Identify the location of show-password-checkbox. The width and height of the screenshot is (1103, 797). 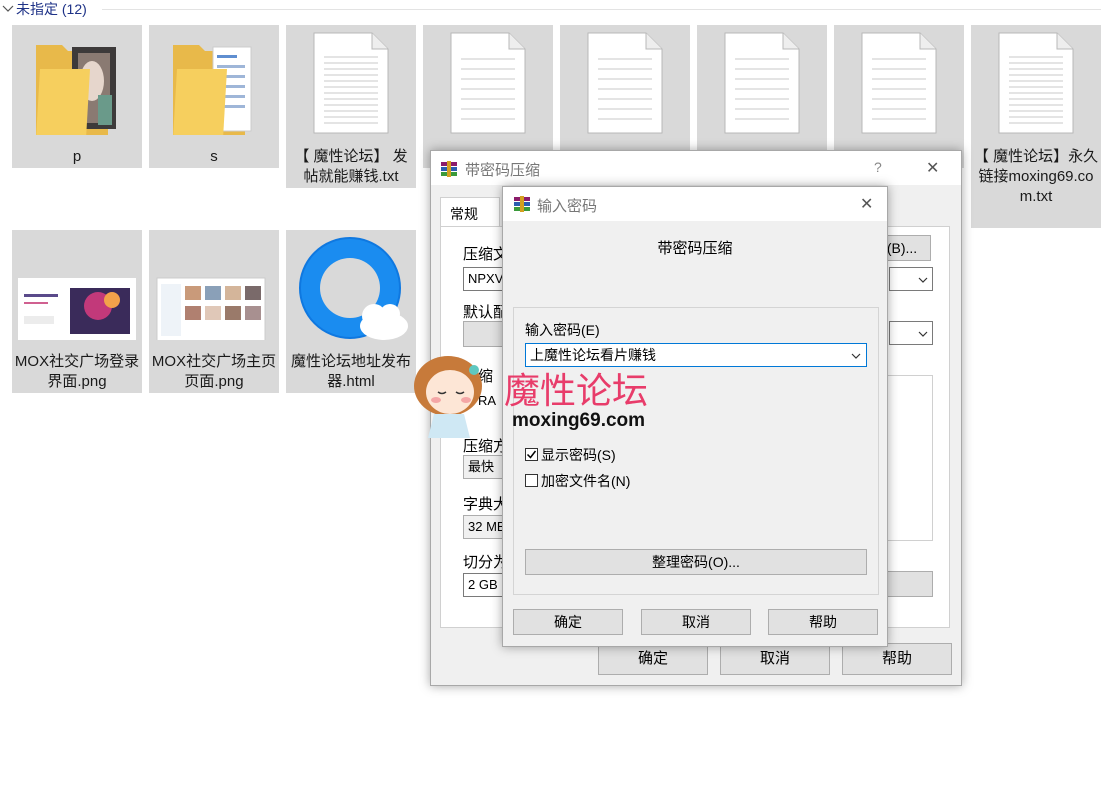
(531, 454).